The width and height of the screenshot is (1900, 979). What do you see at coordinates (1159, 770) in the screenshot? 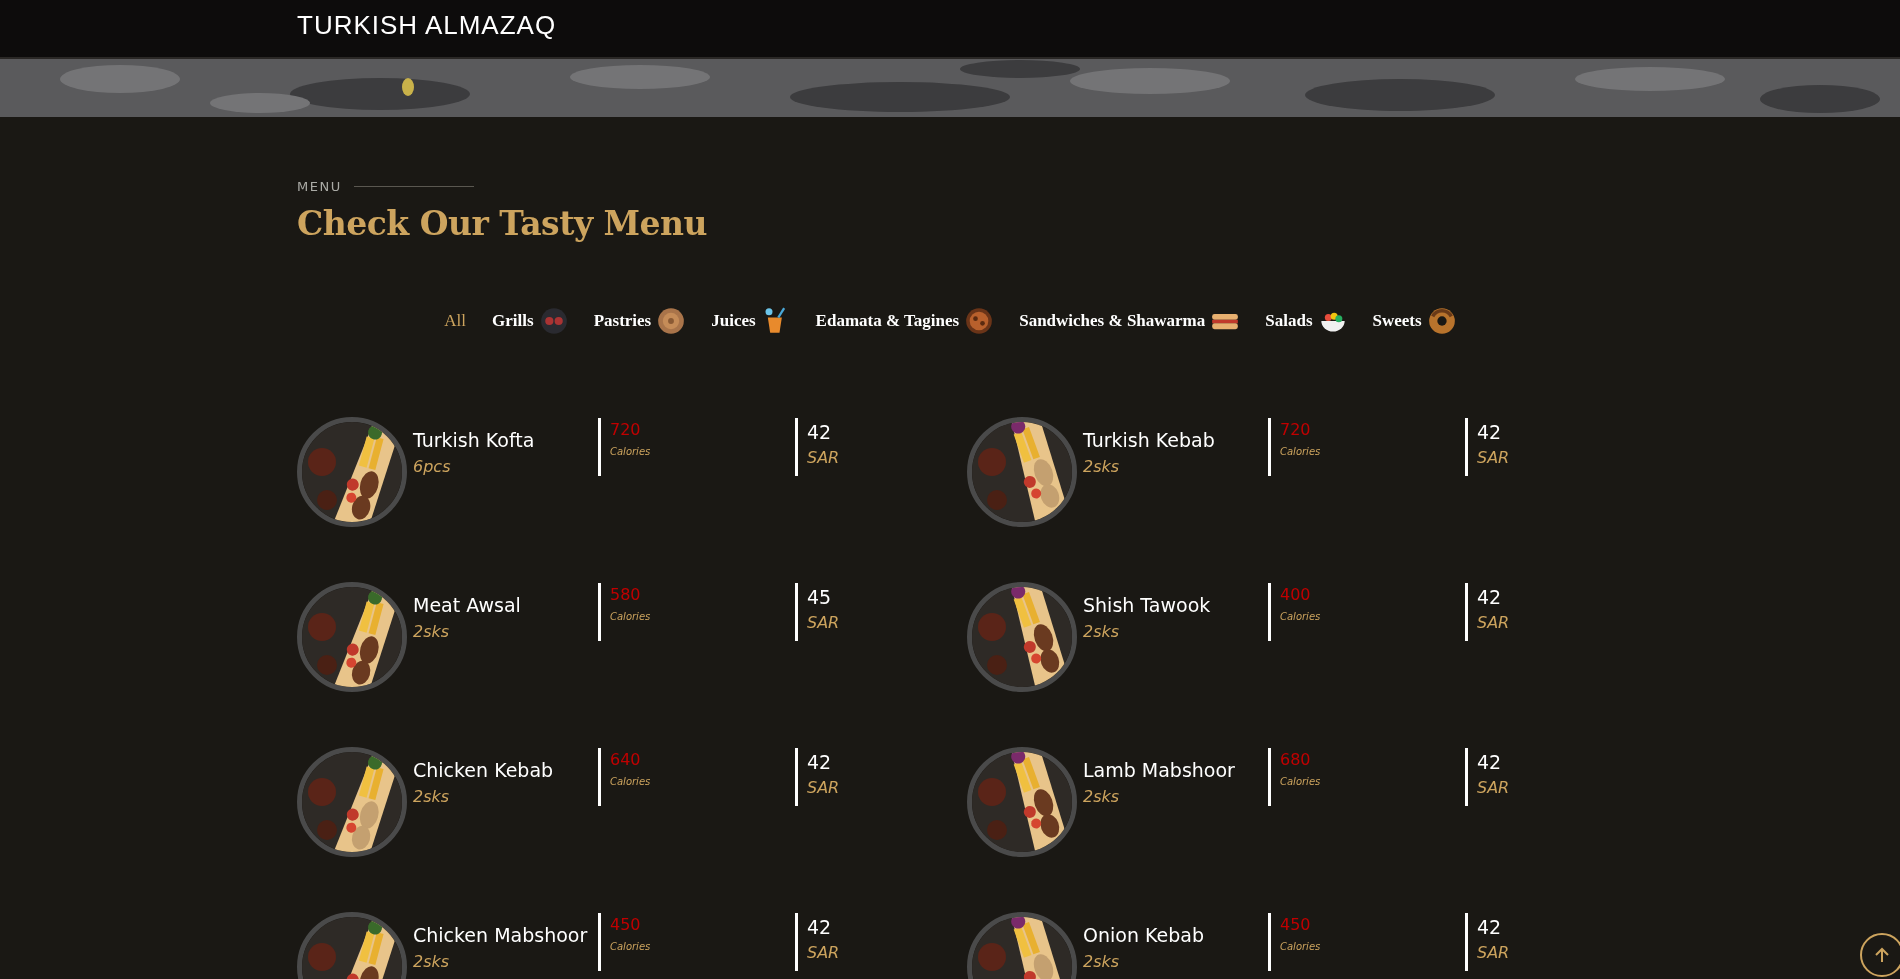
I see `dish-name: Lamb Mabshoor` at bounding box center [1159, 770].